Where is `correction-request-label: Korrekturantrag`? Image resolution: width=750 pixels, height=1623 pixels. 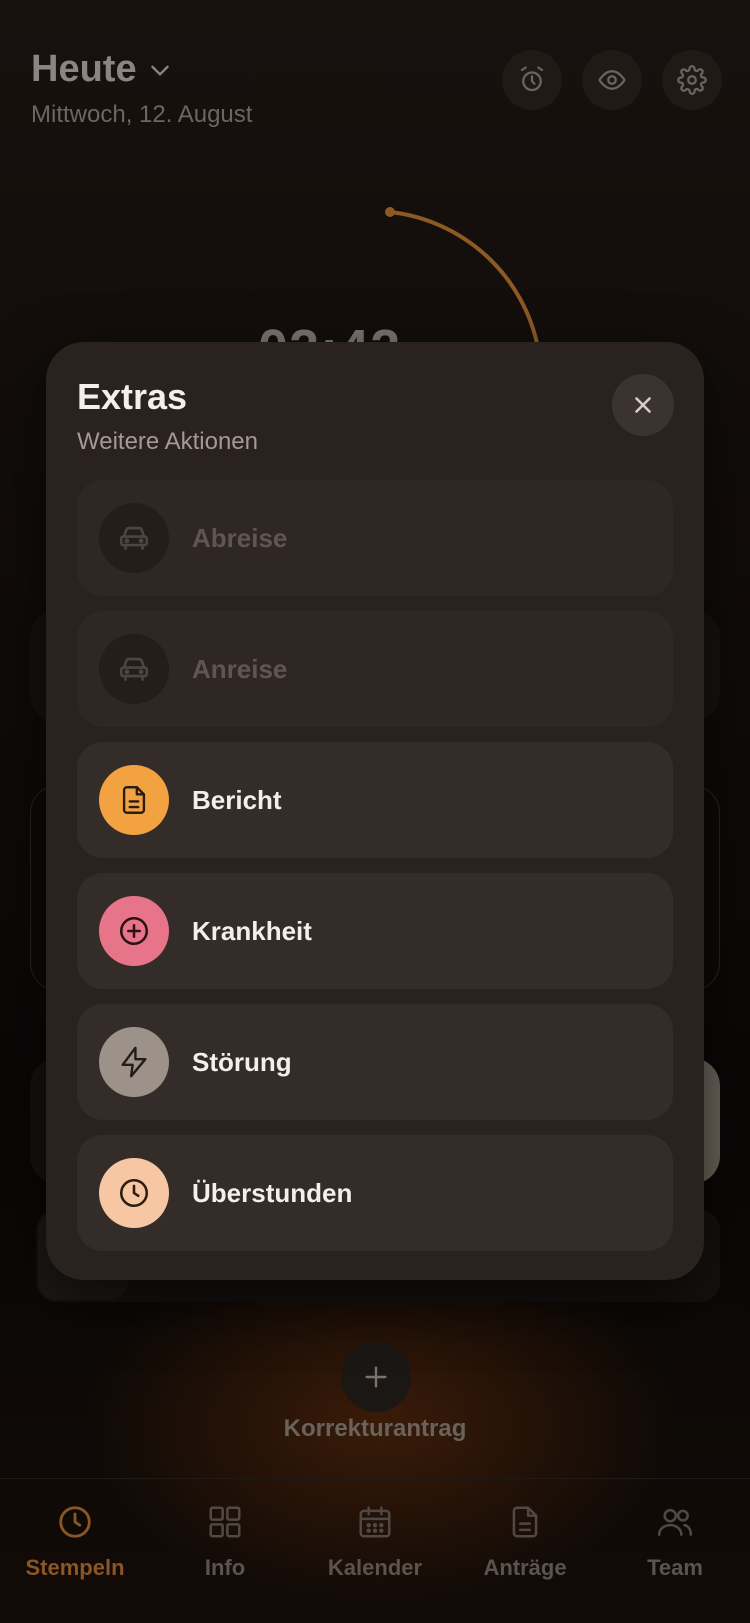
correction-request-label: Korrekturantrag is located at coordinates (375, 1428).